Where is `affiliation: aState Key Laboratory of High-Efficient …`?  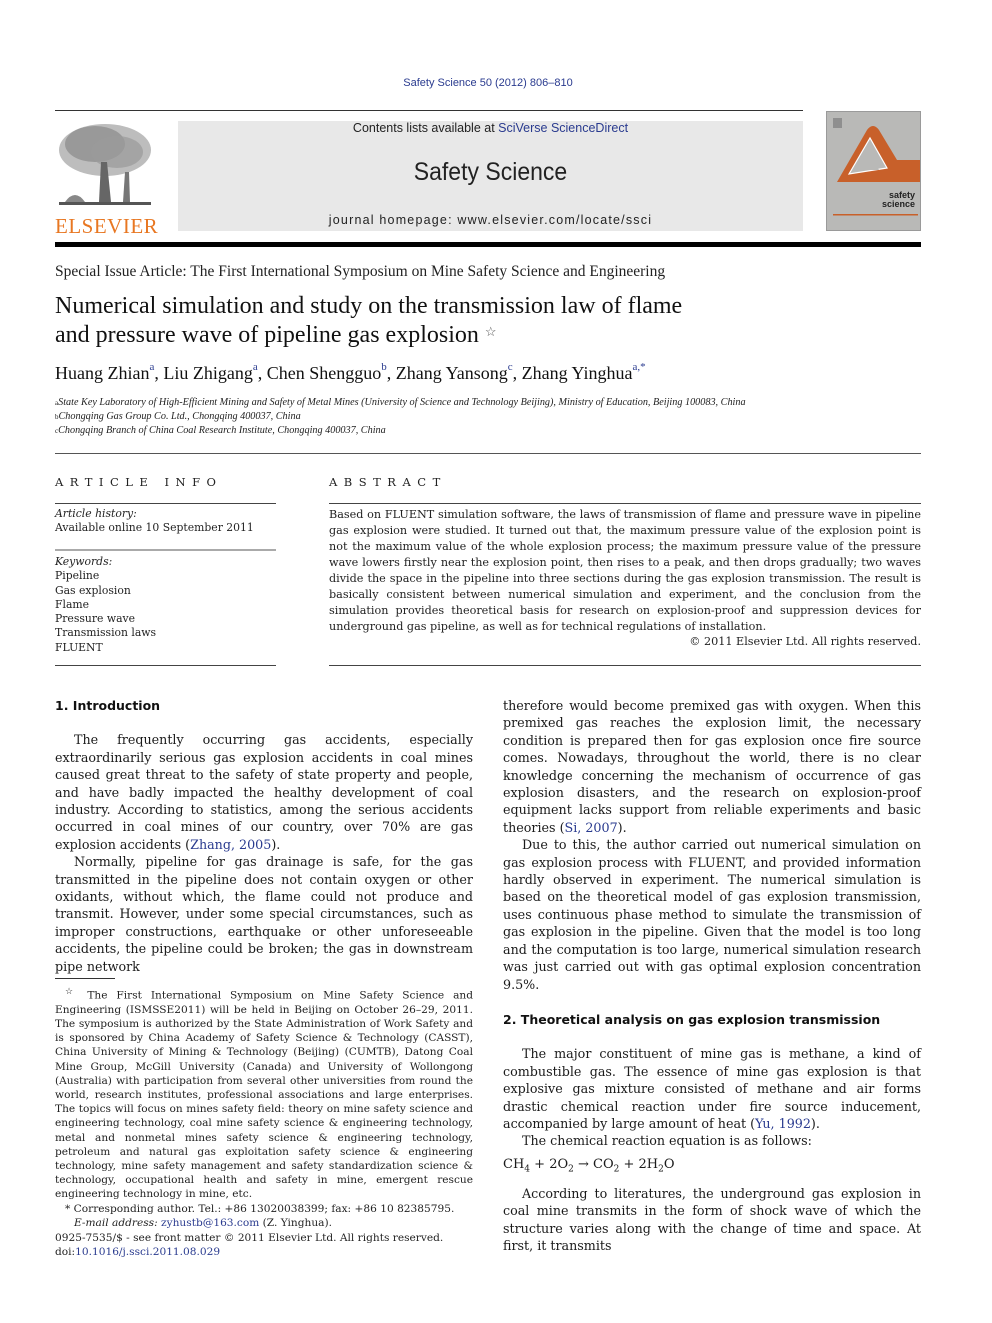
affiliation: aState Key Laboratory of High-Efficient … is located at coordinates (400, 402).